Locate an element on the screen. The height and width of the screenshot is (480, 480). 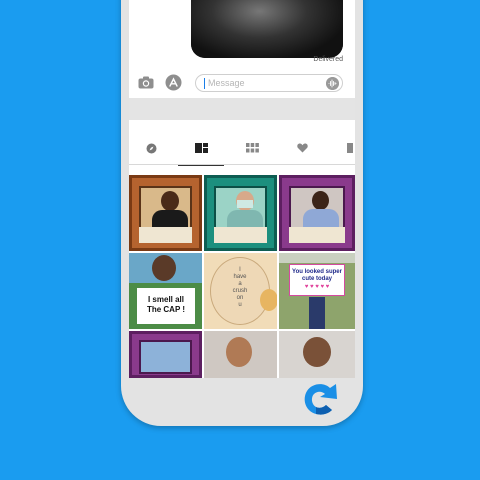
tab-stickers is located at coordinates (201, 152).